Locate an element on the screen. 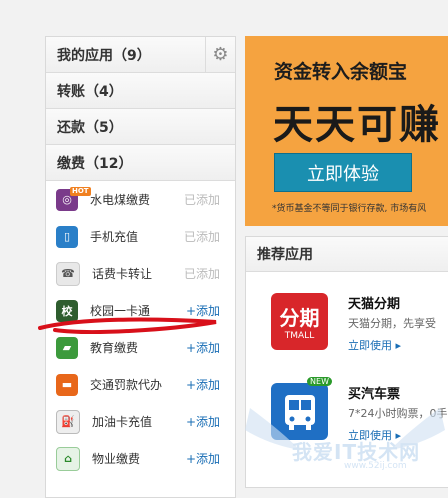  list-item: ⛽ 加油卡充值 +添加 is located at coordinates (140, 421).